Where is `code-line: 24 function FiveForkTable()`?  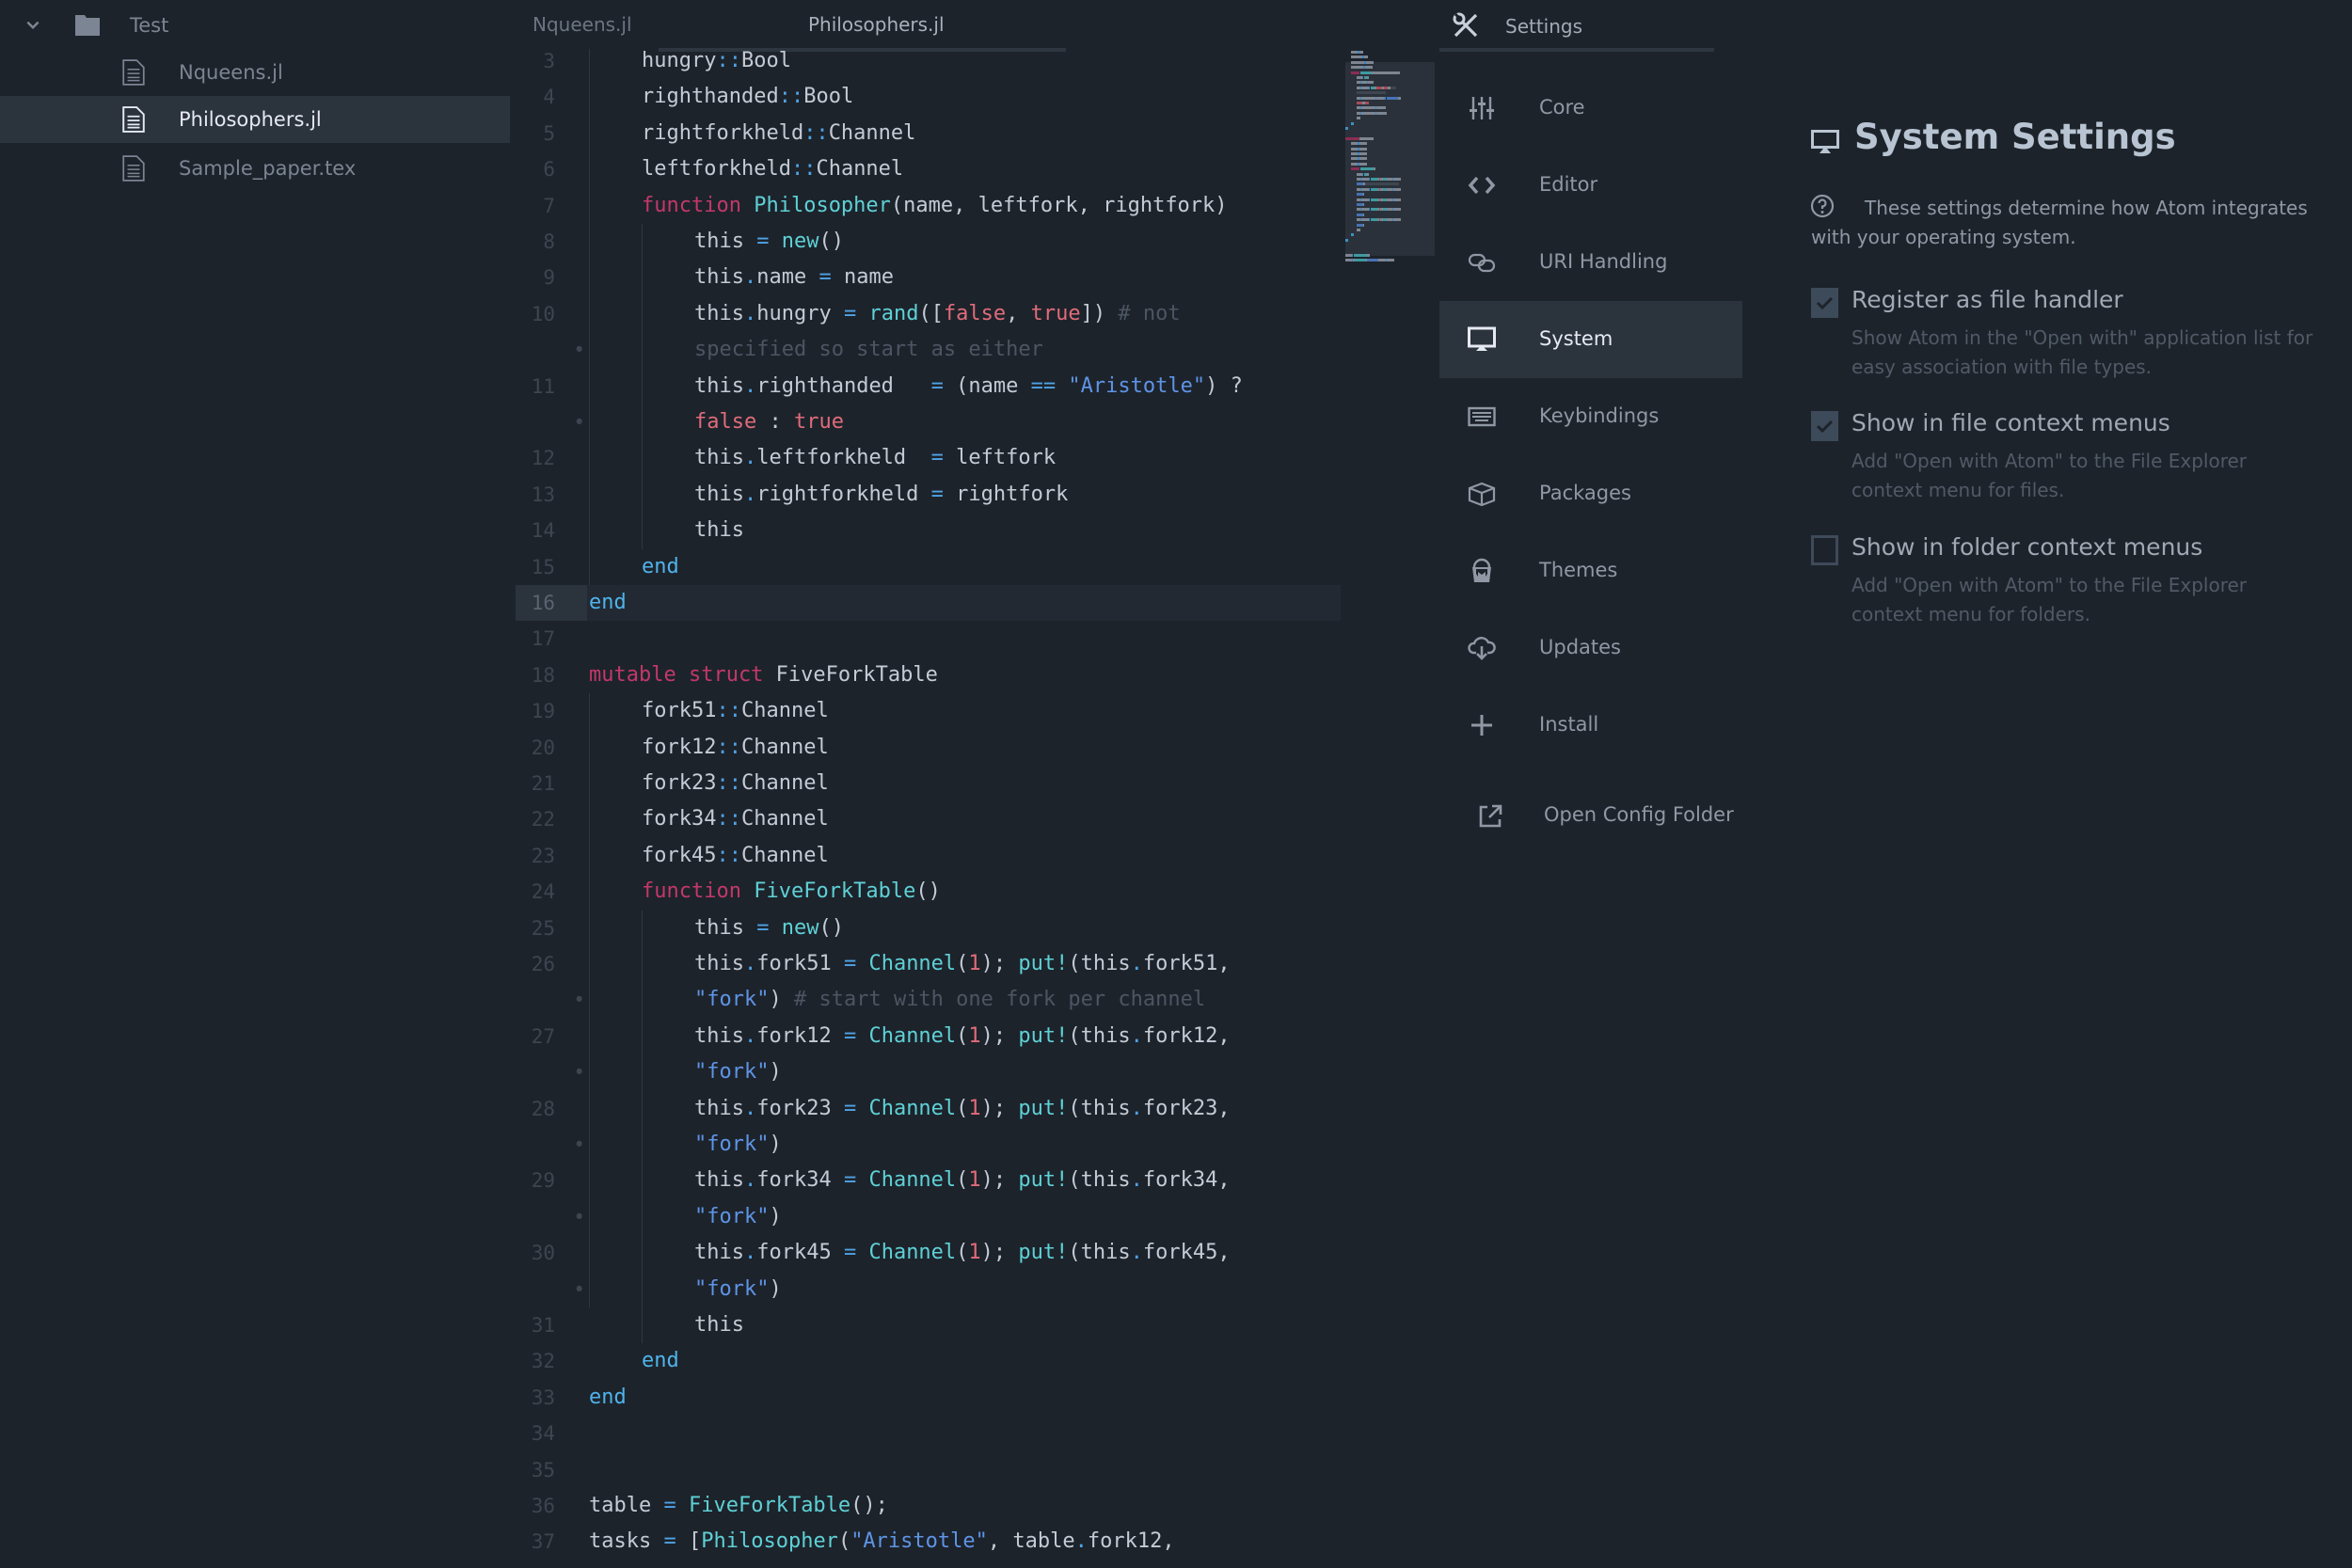
code-line: 24 function FiveForkTable() is located at coordinates (928, 892).